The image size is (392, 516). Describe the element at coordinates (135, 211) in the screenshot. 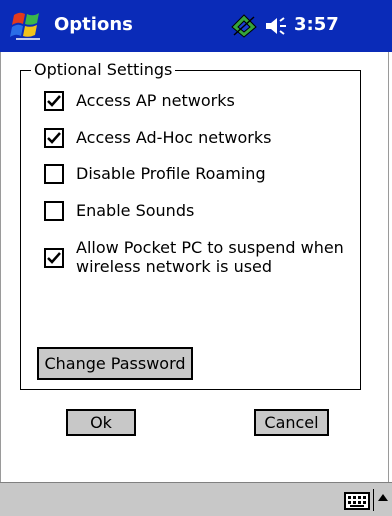

I see `enable-sounds-label: Enable Sounds` at that location.